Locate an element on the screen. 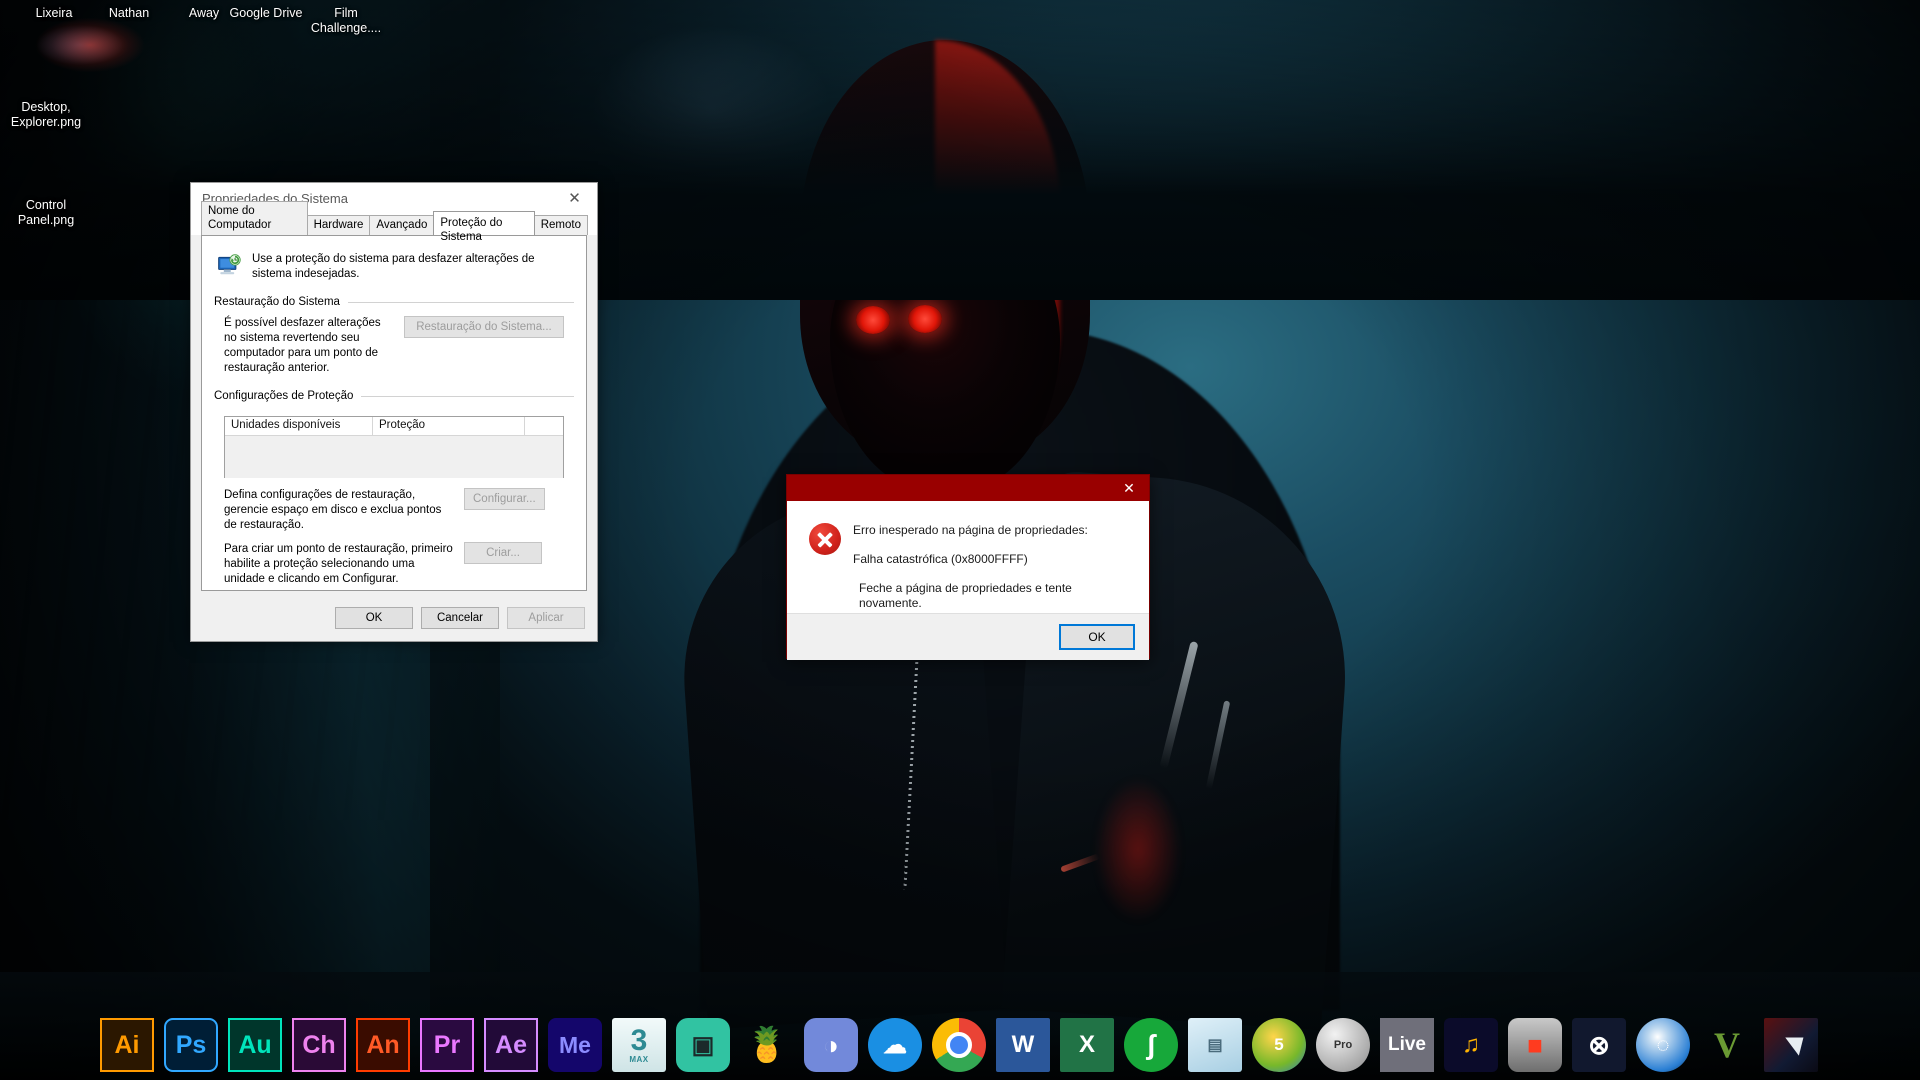 Image resolution: width=1920 pixels, height=1080 pixels. dock-icon-audition: Au is located at coordinates (255, 1045).